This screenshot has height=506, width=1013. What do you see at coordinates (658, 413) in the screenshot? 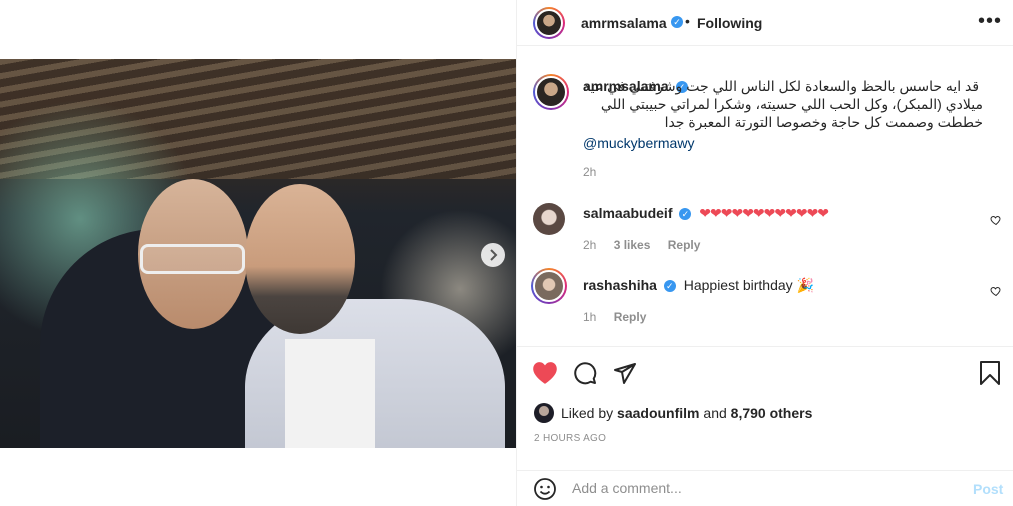
I see `liker-username: saadounfilm` at bounding box center [658, 413].